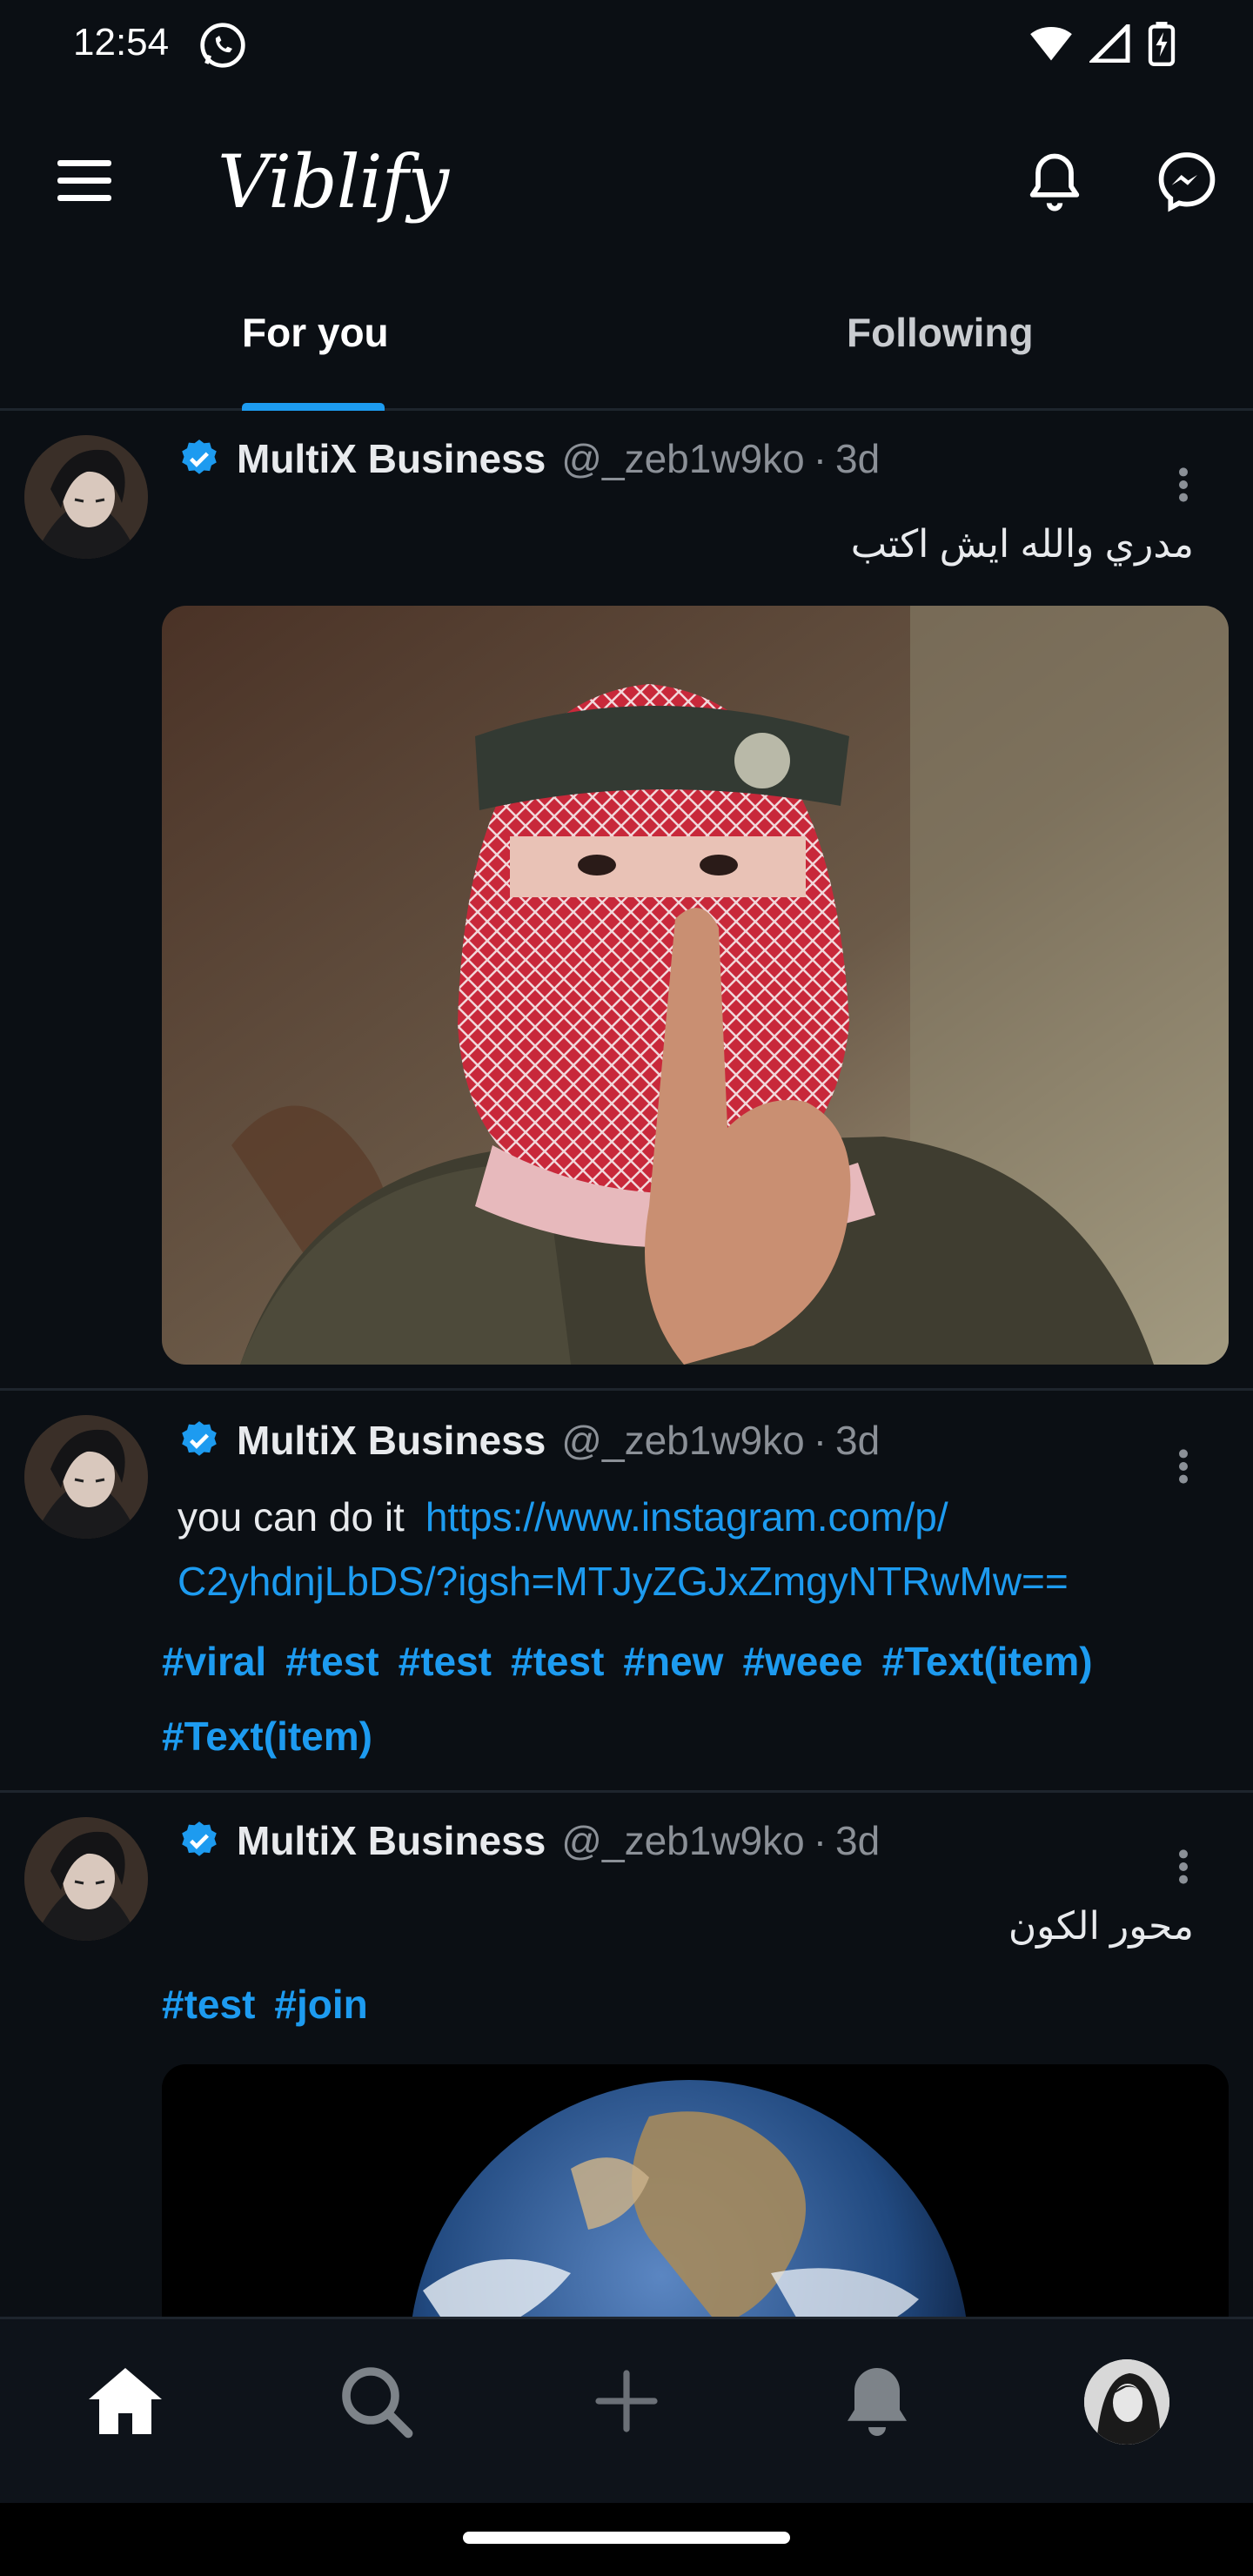  Describe the element at coordinates (626, 2538) in the screenshot. I see `home-indicator` at that location.